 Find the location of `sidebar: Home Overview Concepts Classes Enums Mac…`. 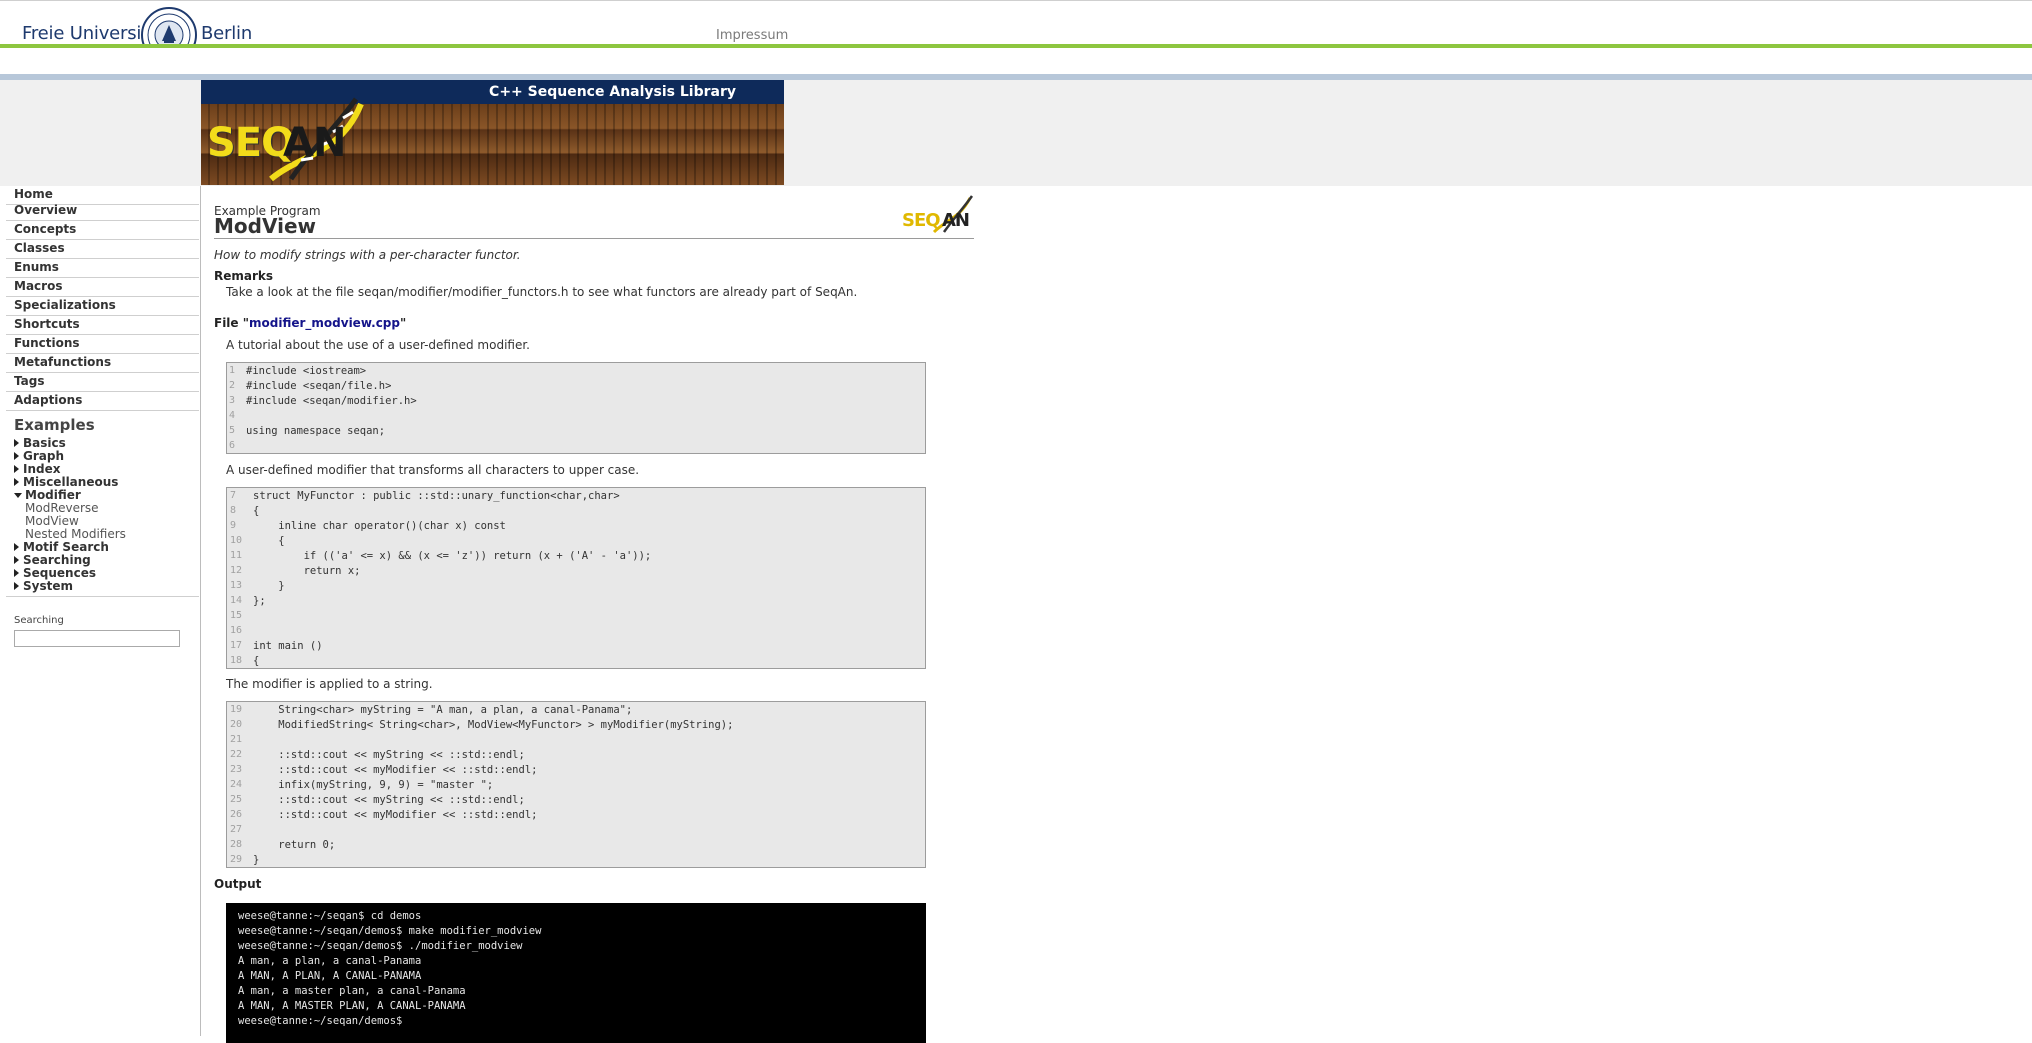

sidebar: Home Overview Concepts Classes Enums Mac… is located at coordinates (100, 611).